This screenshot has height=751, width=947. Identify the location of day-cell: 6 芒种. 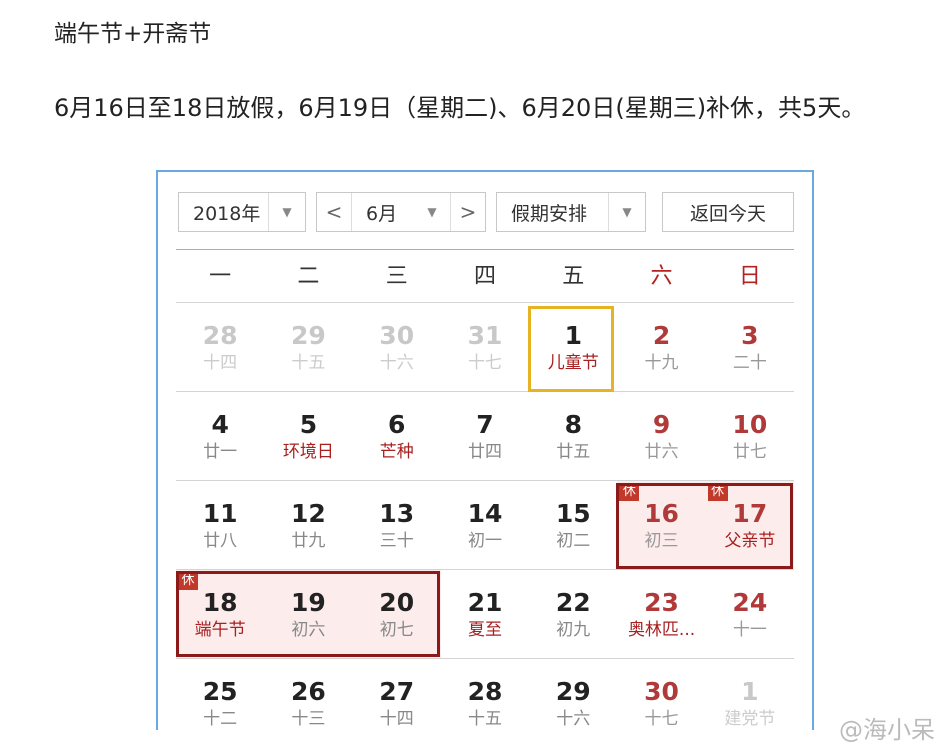
(397, 436).